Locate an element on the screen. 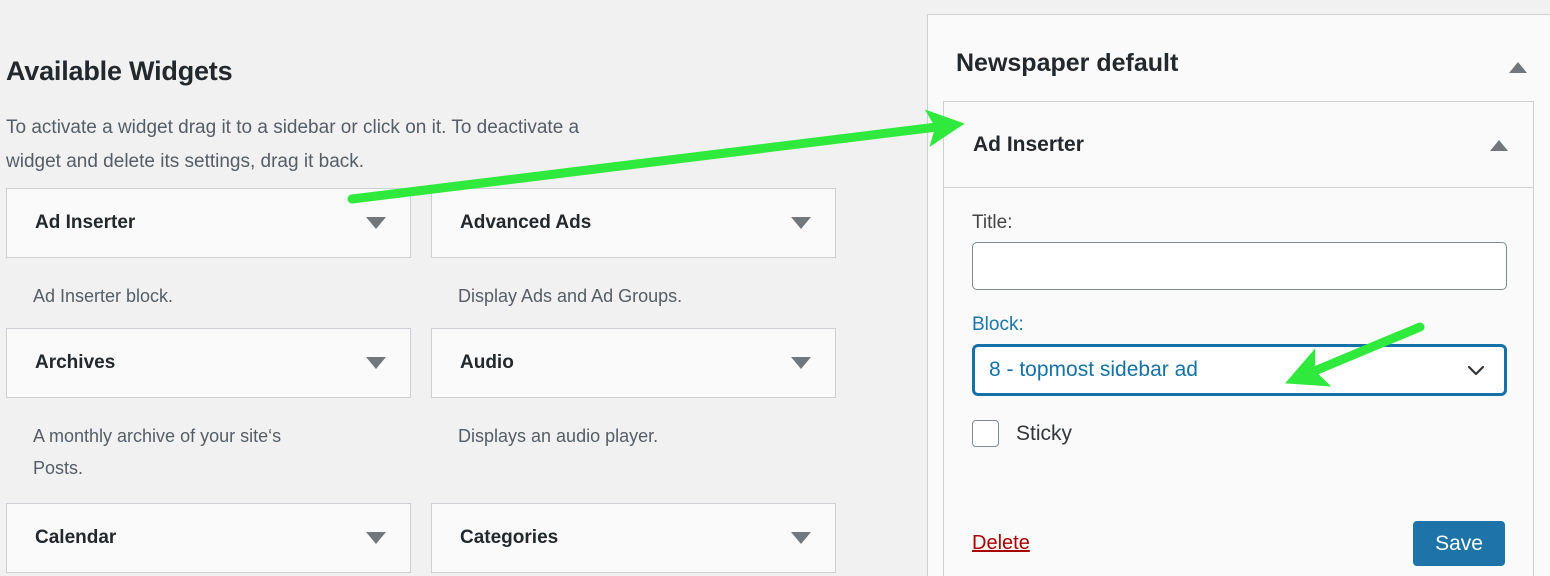 The height and width of the screenshot is (576, 1550). widget-handle-calendar: Calendar is located at coordinates (208, 538).